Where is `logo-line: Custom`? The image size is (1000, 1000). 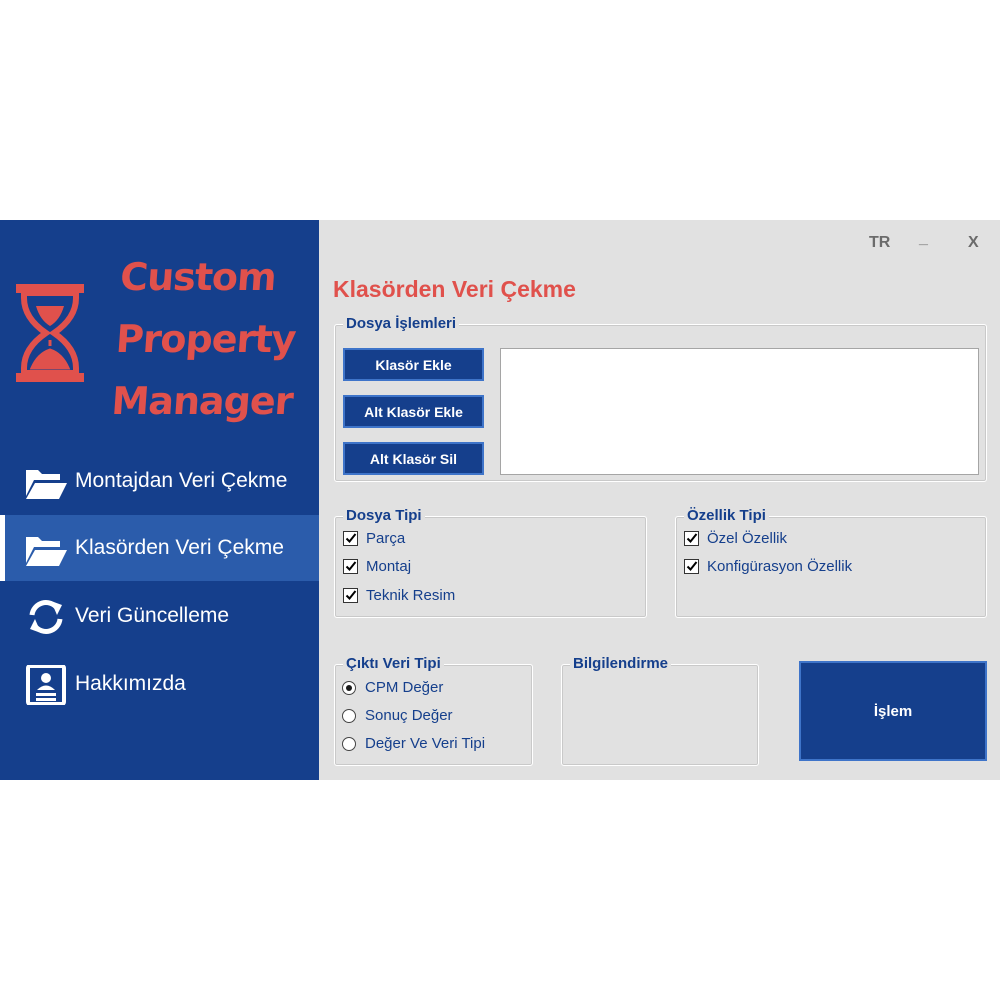
logo-line: Custom is located at coordinates (198, 277).